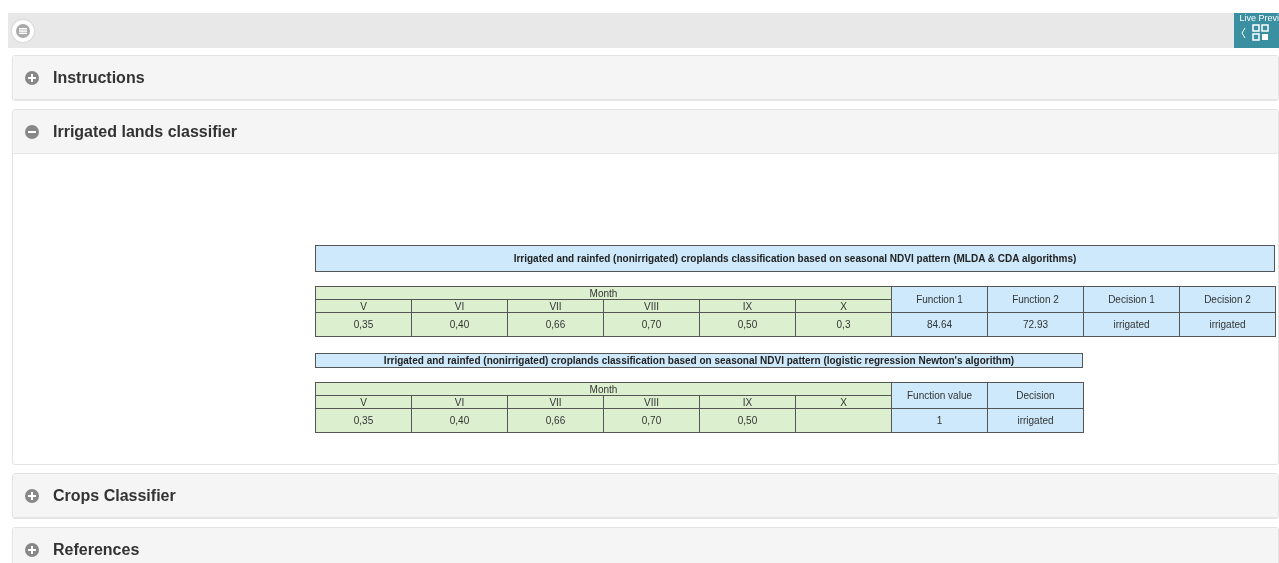 The width and height of the screenshot is (1279, 563). What do you see at coordinates (1131, 299) in the screenshot?
I see `table-header-cell: Decision 1` at bounding box center [1131, 299].